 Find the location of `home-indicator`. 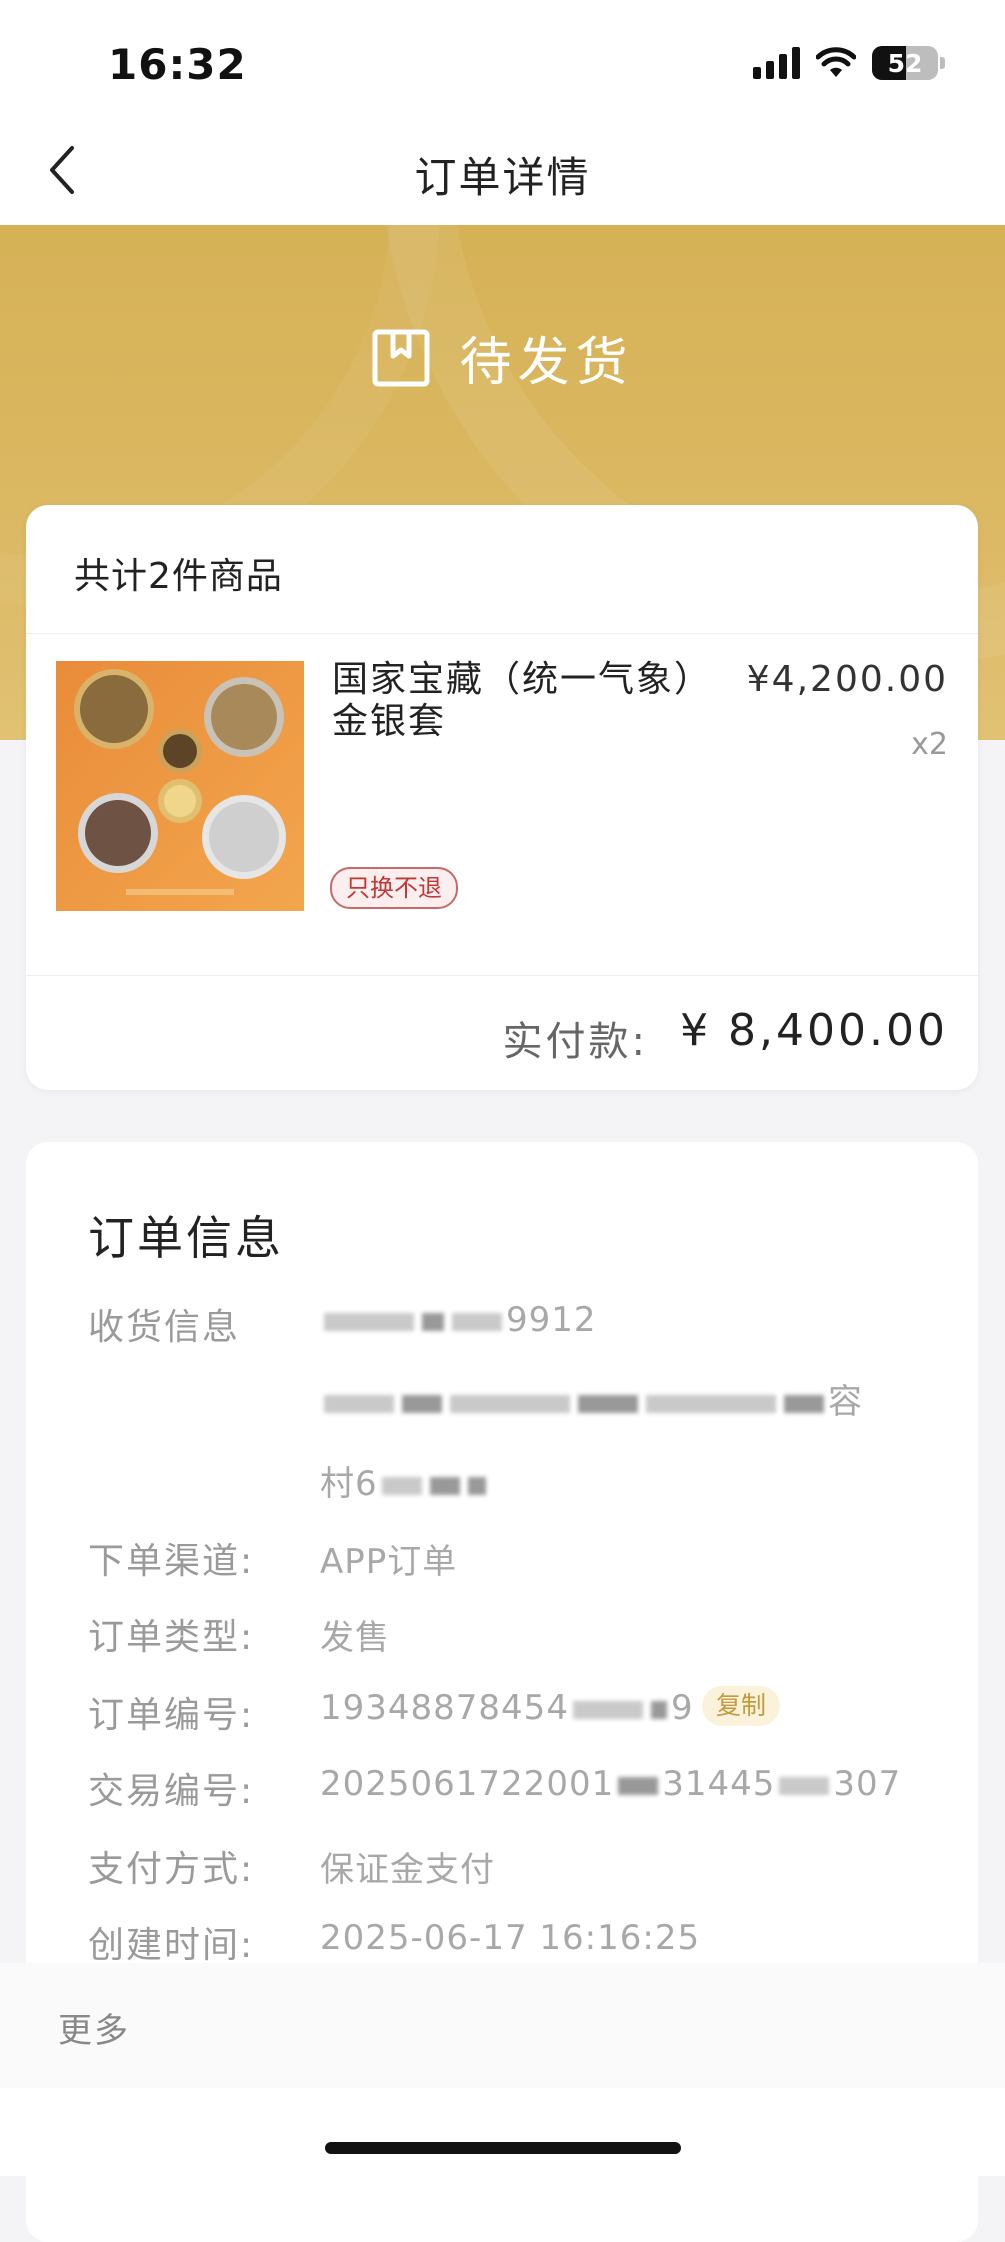

home-indicator is located at coordinates (503, 2148).